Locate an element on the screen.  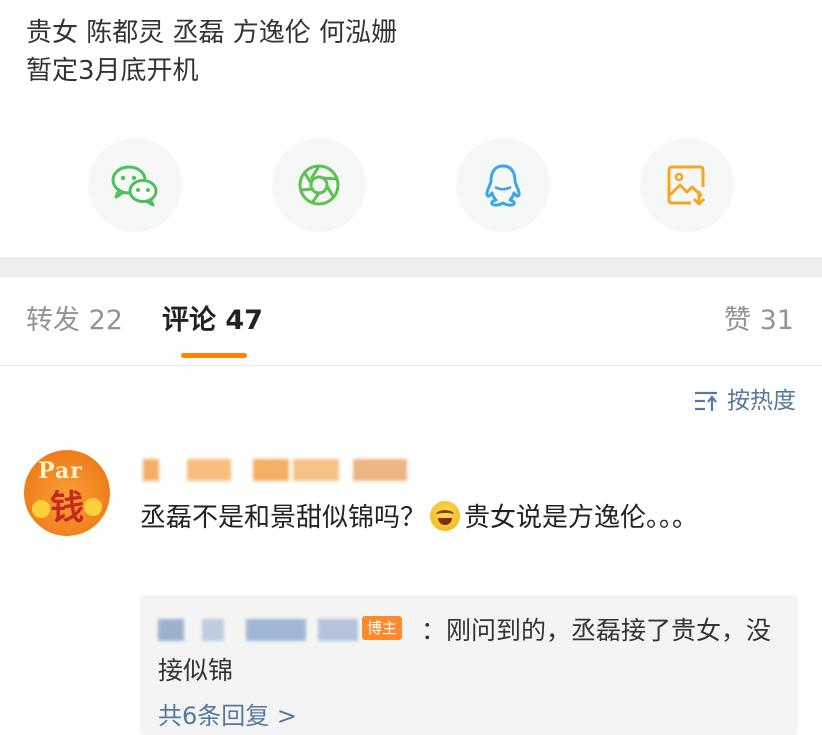
share-bar is located at coordinates (411, 186).